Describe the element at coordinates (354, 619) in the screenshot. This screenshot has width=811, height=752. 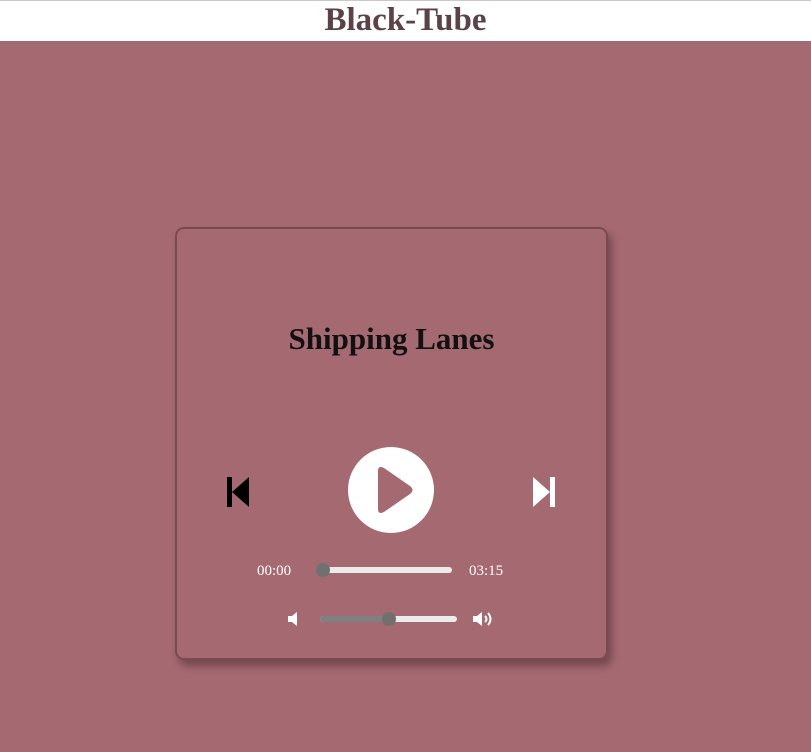
I see `volume-fill` at that location.